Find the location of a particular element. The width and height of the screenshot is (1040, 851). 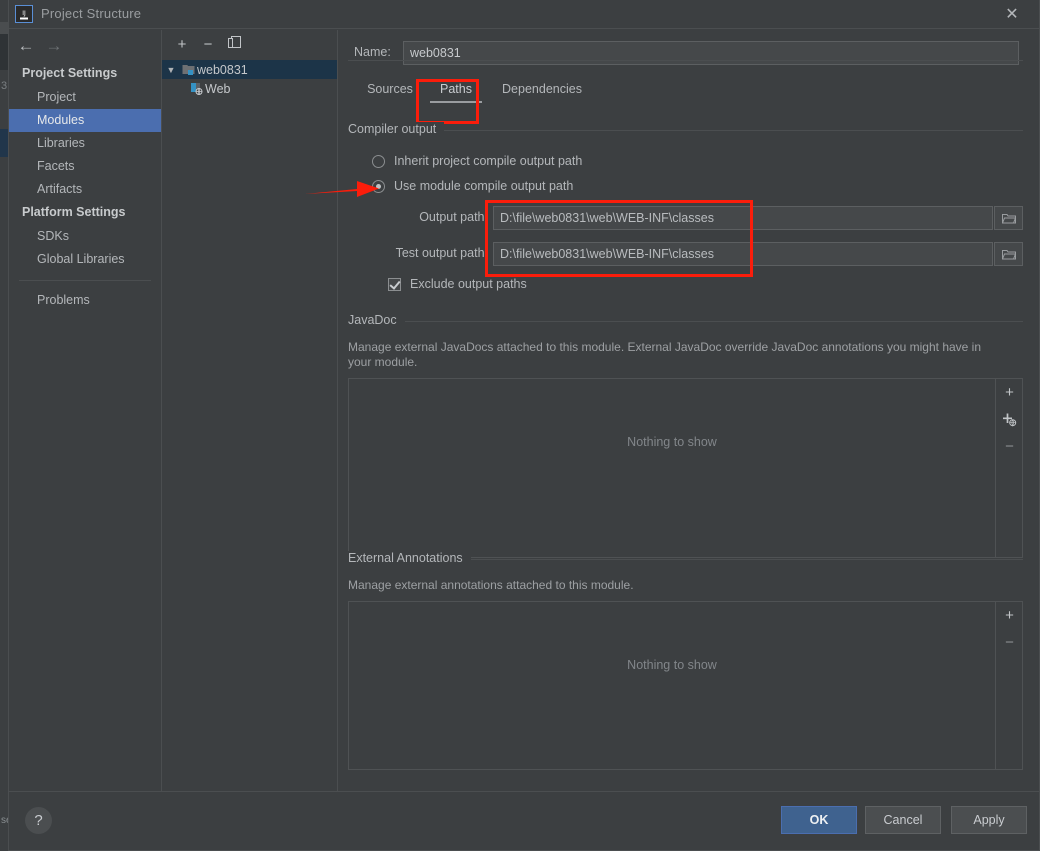

close-icon: ✕ is located at coordinates (1012, 15).